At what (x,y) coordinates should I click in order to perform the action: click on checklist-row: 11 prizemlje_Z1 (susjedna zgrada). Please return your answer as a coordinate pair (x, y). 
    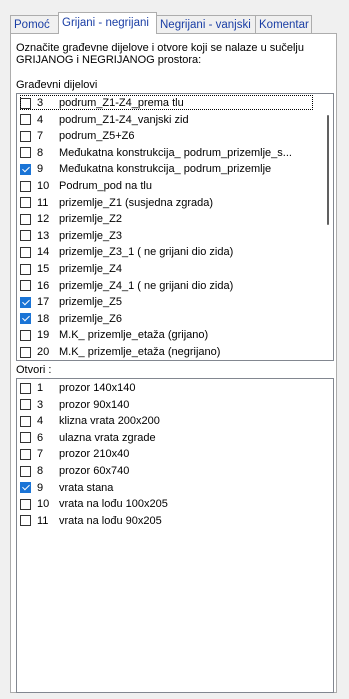
    Looking at the image, I should click on (167, 203).